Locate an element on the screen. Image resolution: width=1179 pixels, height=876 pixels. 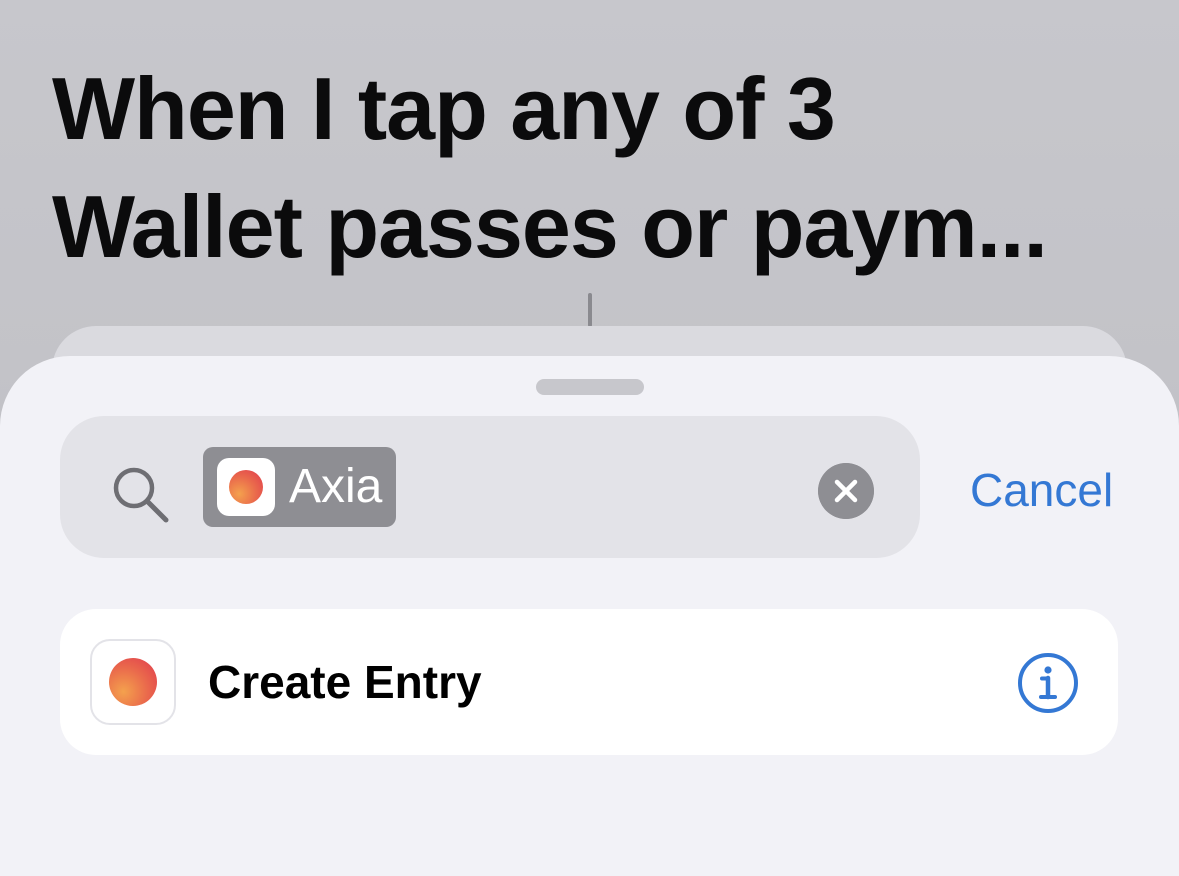
app-filter-token: Axia is located at coordinates (300, 487).